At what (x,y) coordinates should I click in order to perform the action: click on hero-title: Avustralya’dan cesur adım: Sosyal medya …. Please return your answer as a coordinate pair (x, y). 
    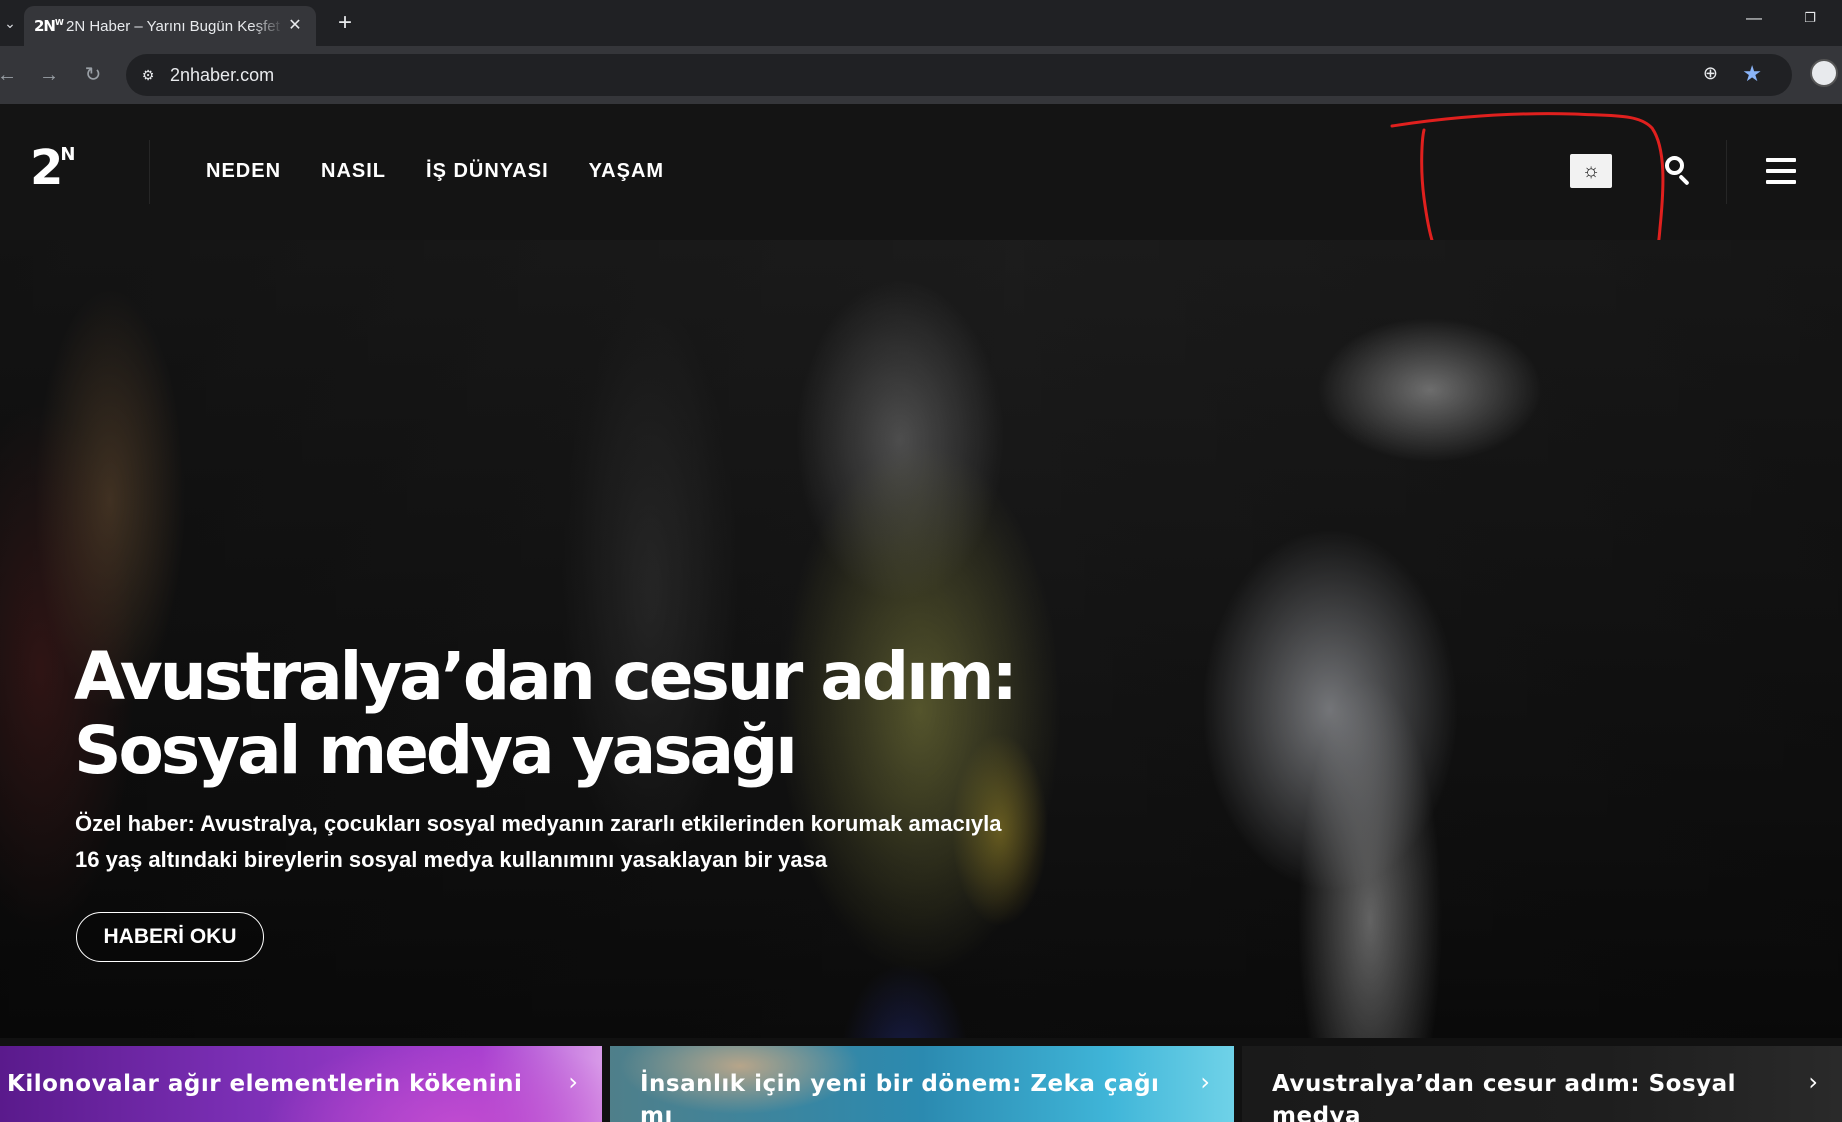
    Looking at the image, I should click on (554, 714).